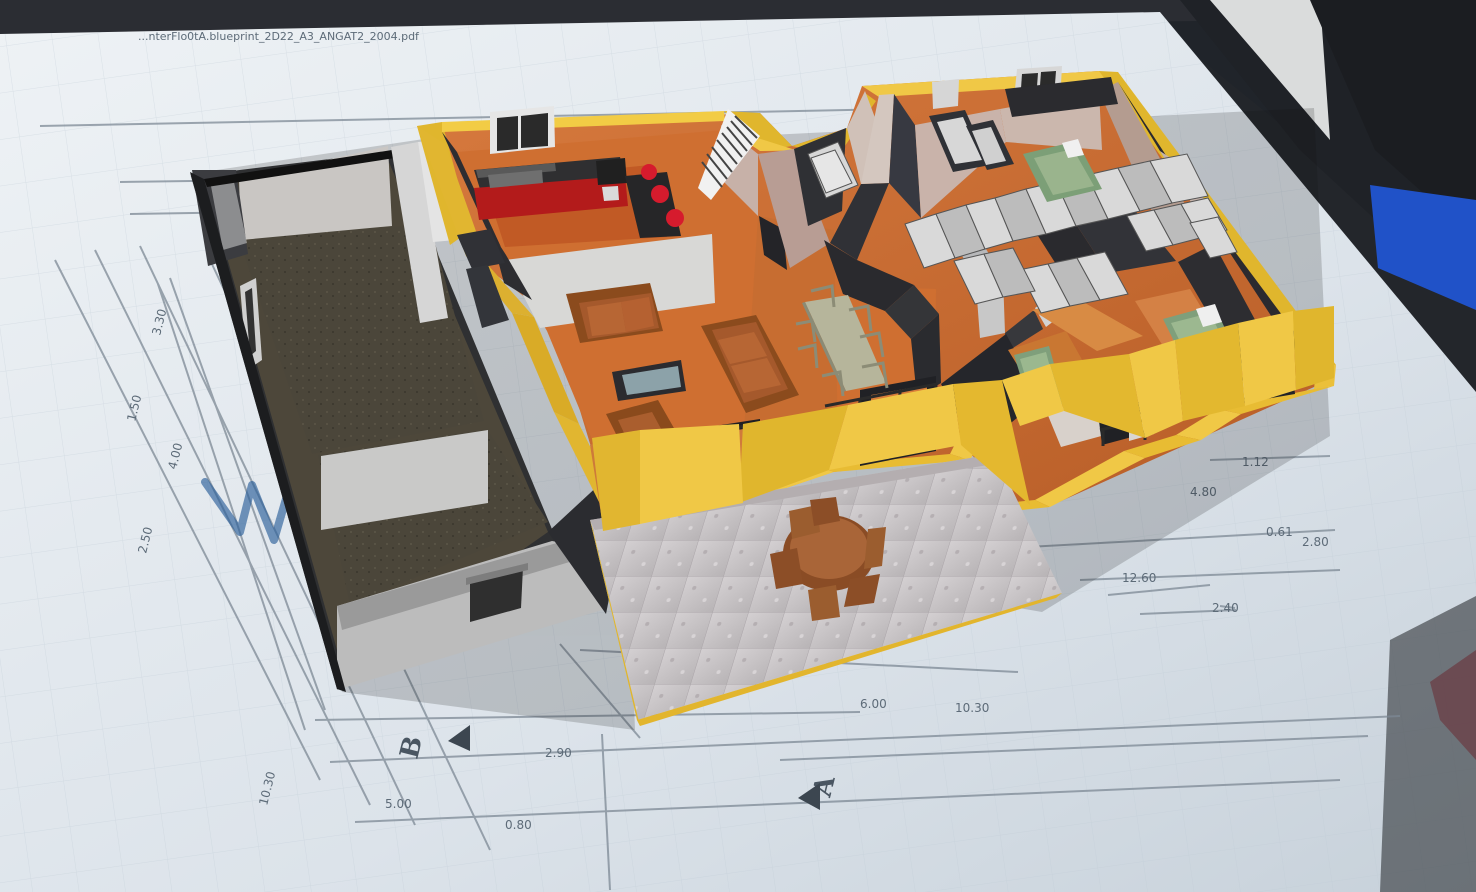 This screenshot has height=892, width=1476. I want to click on svg-text: 0.80, so click(518, 825).